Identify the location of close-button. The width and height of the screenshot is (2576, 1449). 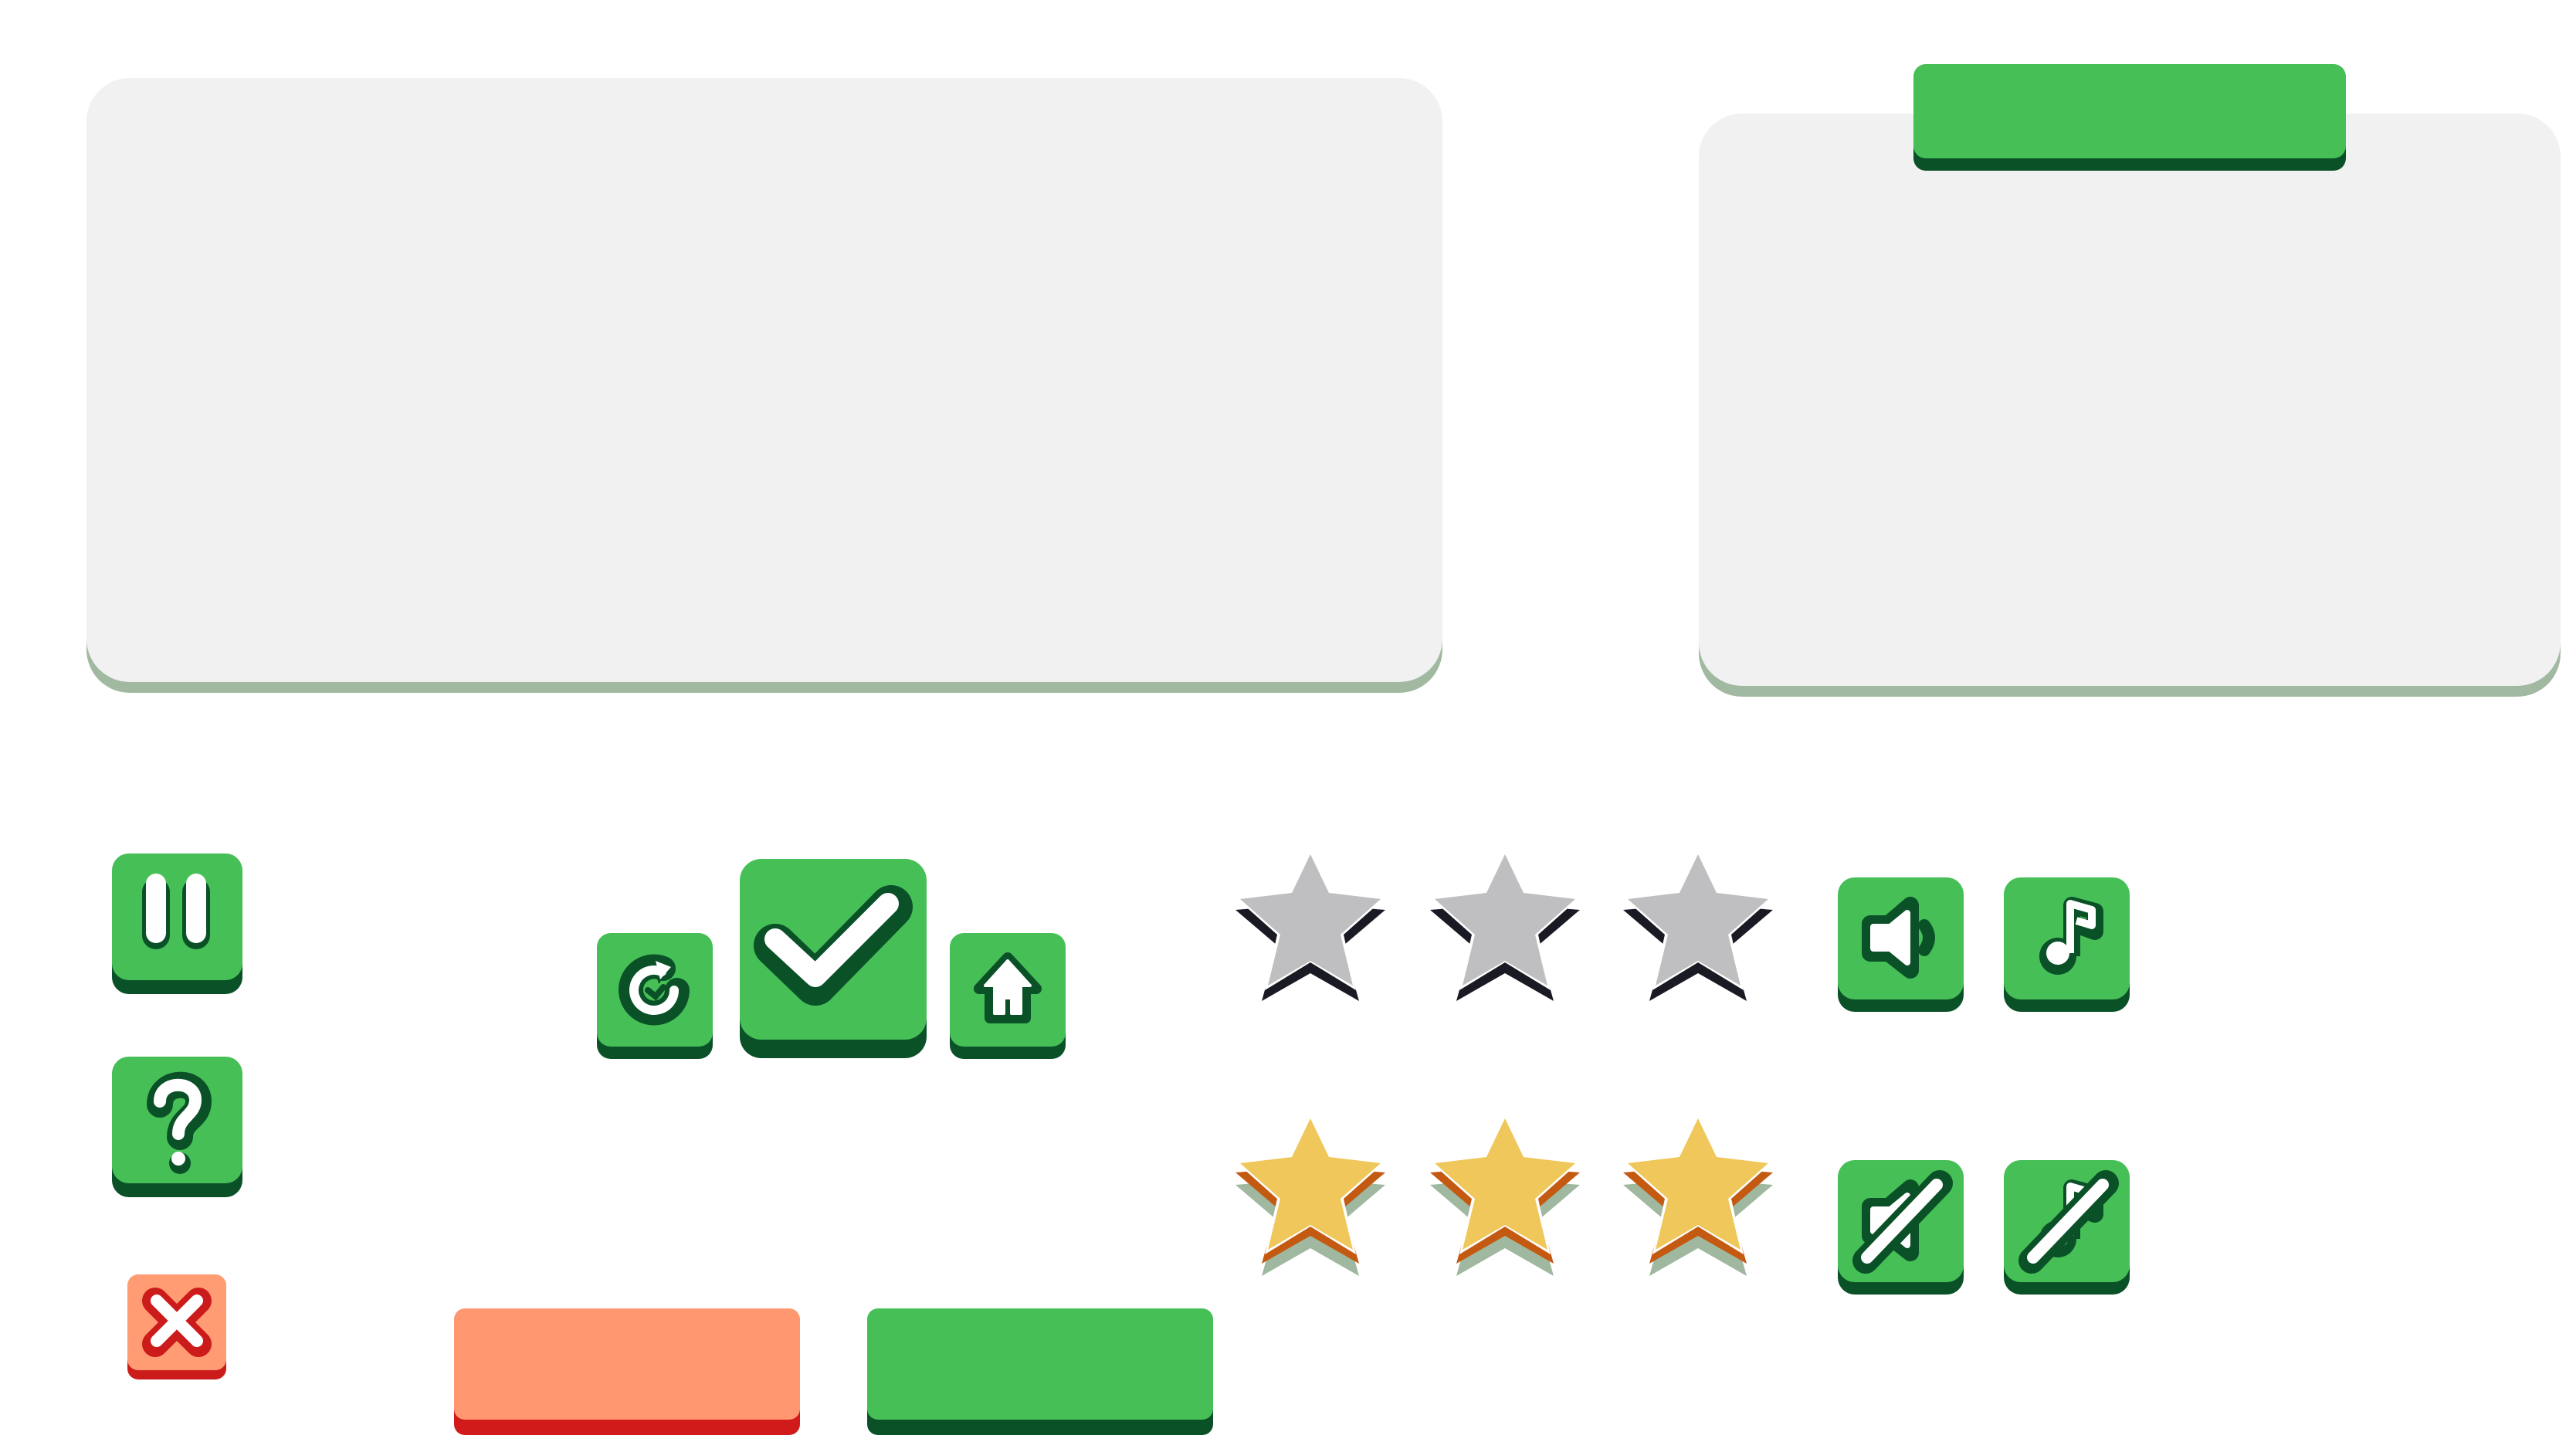
(176, 1322).